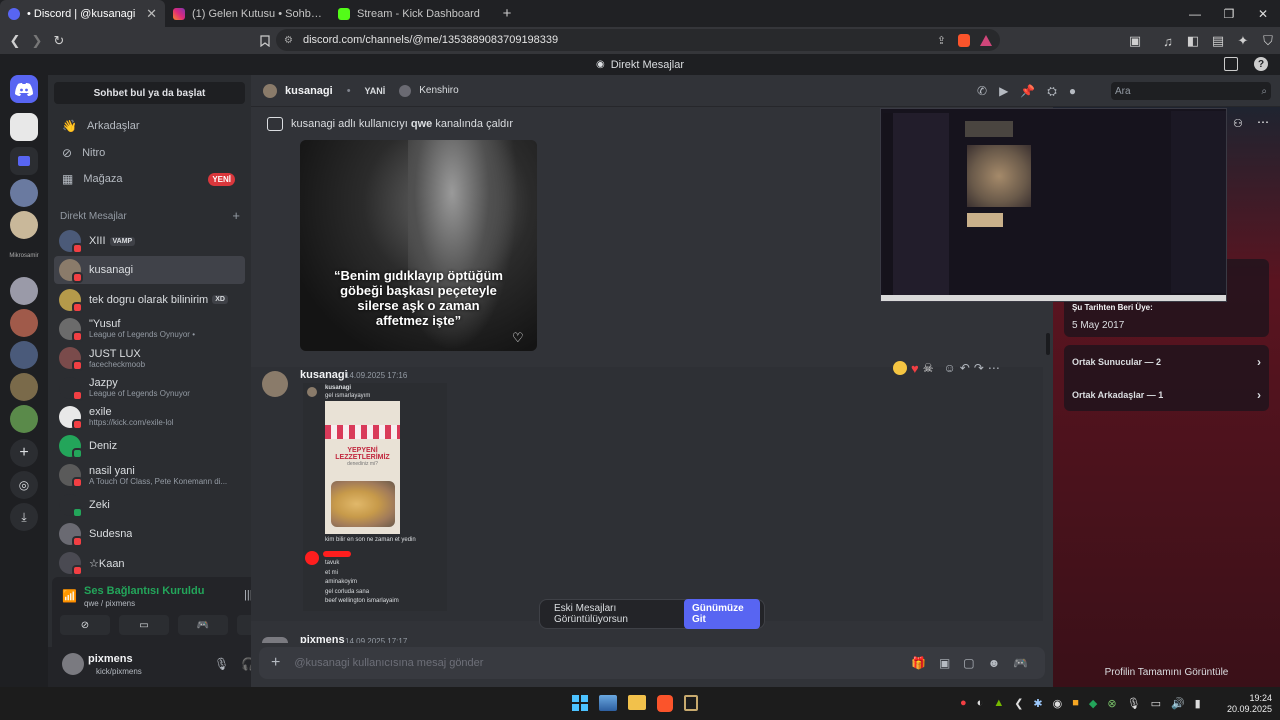 The width and height of the screenshot is (1280, 720). Describe the element at coordinates (149, 126) in the screenshot. I see `nav-friends: 👋 Arkadaşlar` at that location.